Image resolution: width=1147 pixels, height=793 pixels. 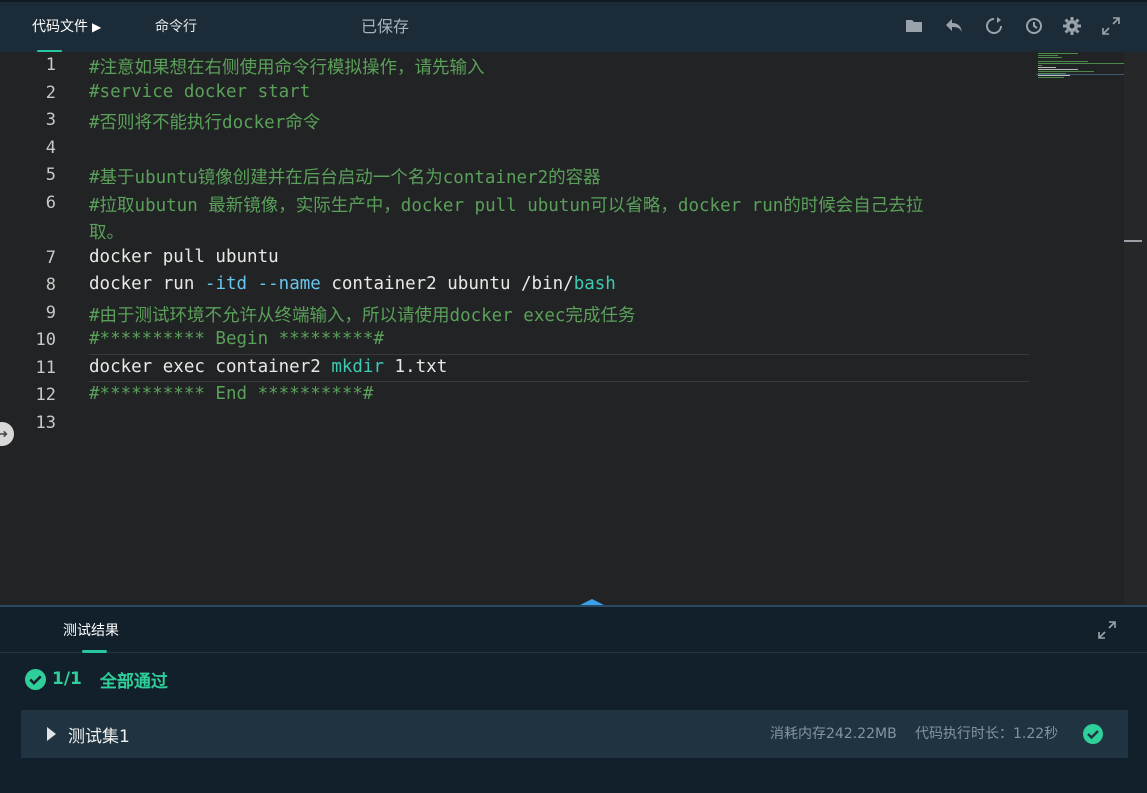 I want to click on editor-toolbar: 代码文件 ▶ 命令行 已保存, so click(x=573, y=27).